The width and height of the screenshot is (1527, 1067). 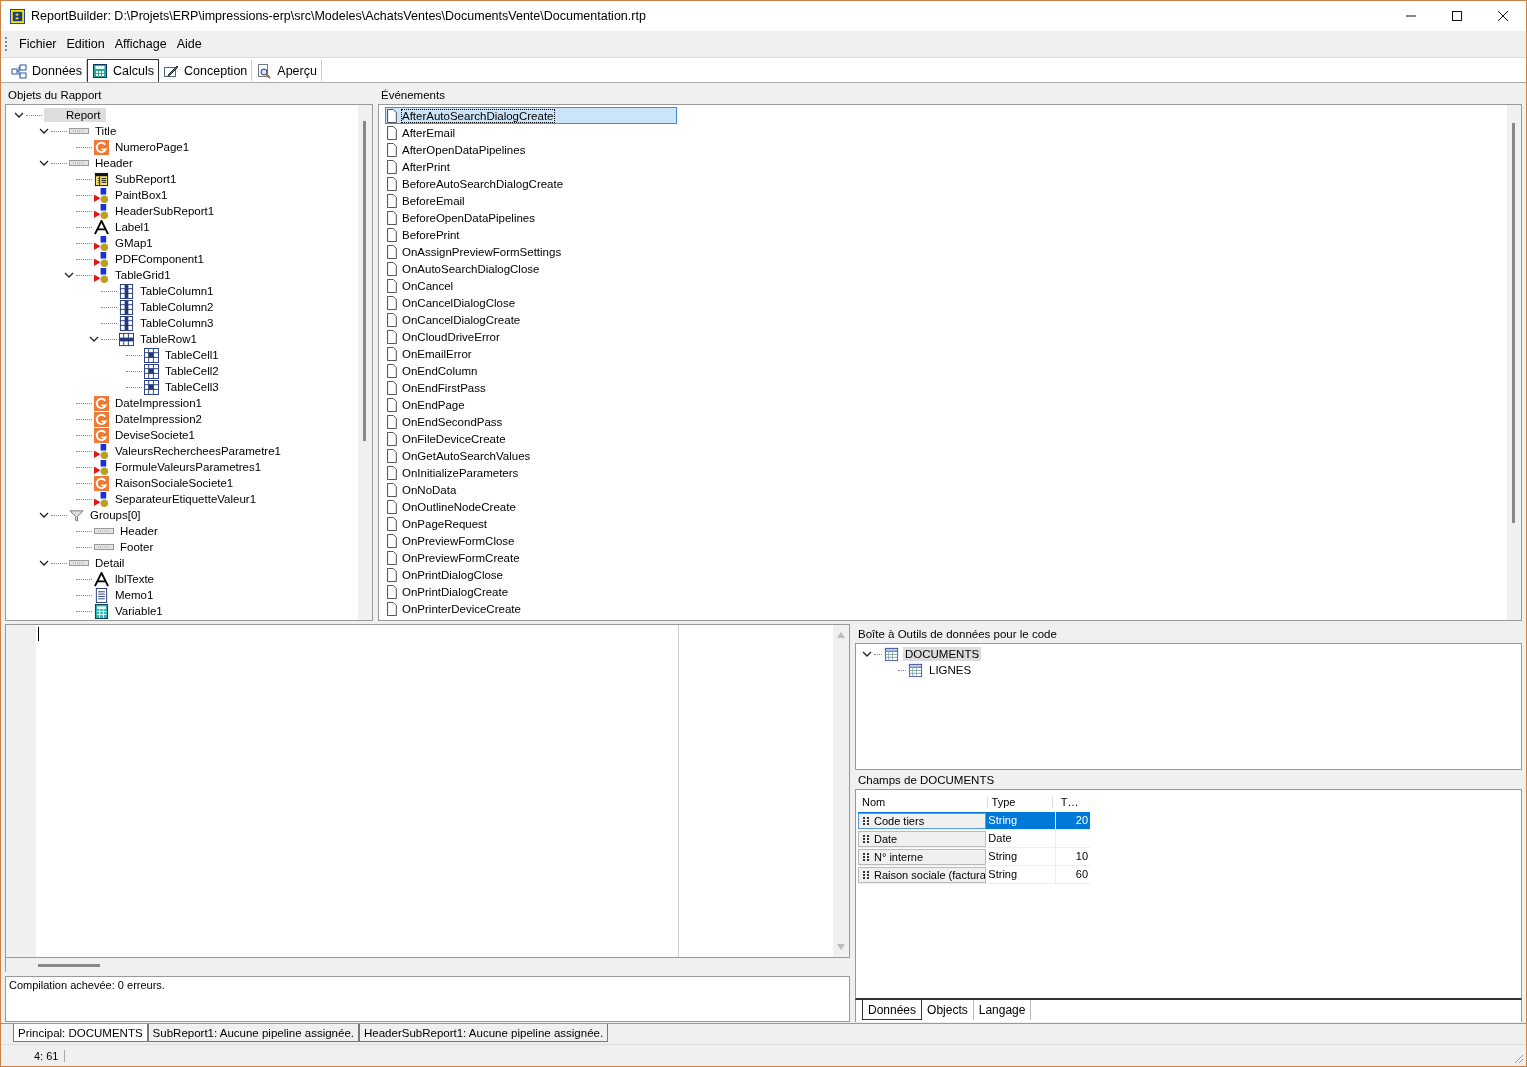 I want to click on field-type: String, so click(x=1021, y=820).